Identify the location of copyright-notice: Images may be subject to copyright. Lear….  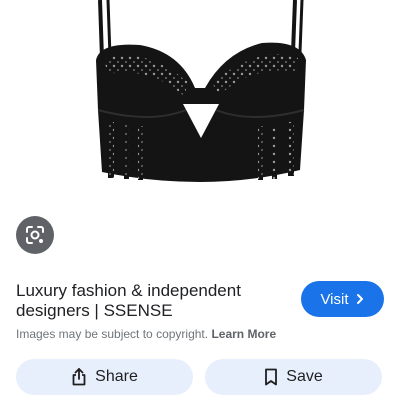
(146, 334).